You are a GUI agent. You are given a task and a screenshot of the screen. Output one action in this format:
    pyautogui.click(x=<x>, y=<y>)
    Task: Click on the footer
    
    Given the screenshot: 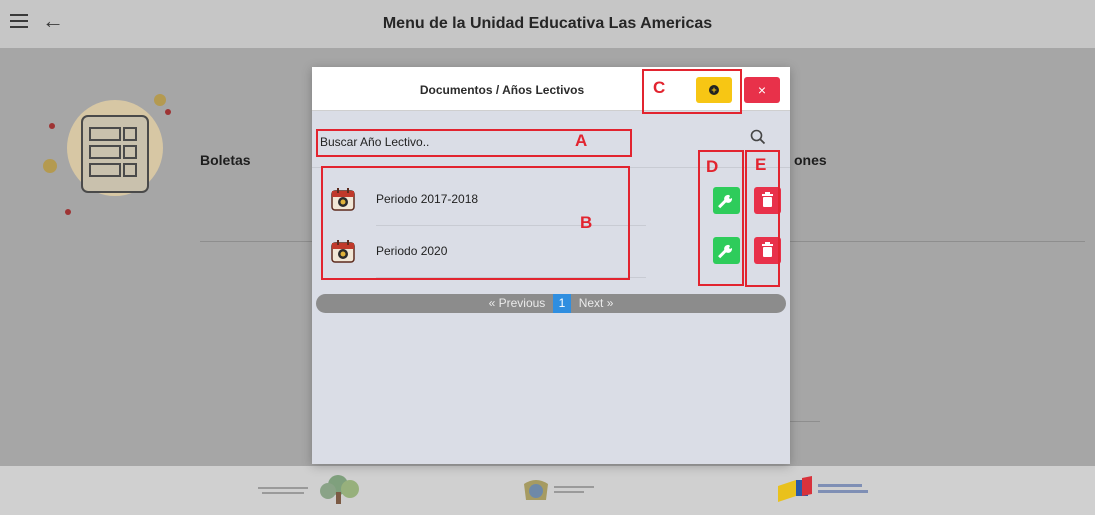 What is the action you would take?
    pyautogui.click(x=547, y=490)
    